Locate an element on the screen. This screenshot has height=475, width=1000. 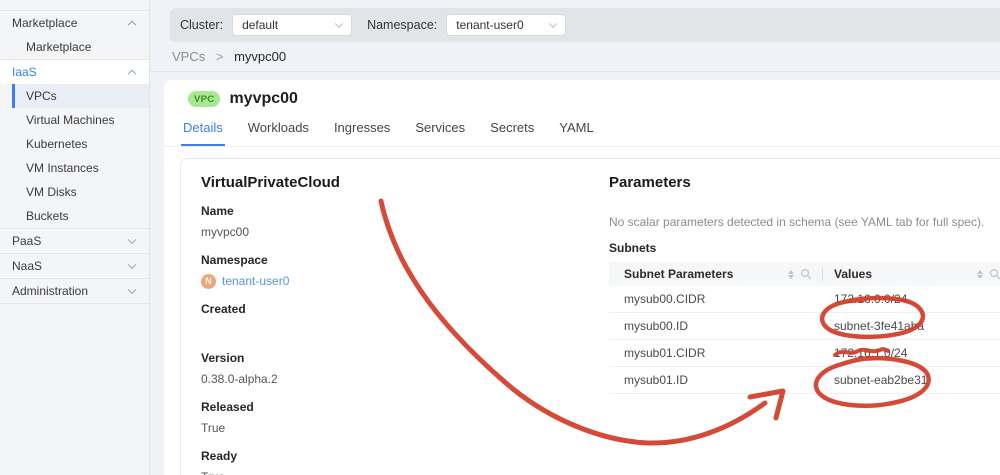
sidebar-item-vm-instances: VM Instances is located at coordinates (74, 168).